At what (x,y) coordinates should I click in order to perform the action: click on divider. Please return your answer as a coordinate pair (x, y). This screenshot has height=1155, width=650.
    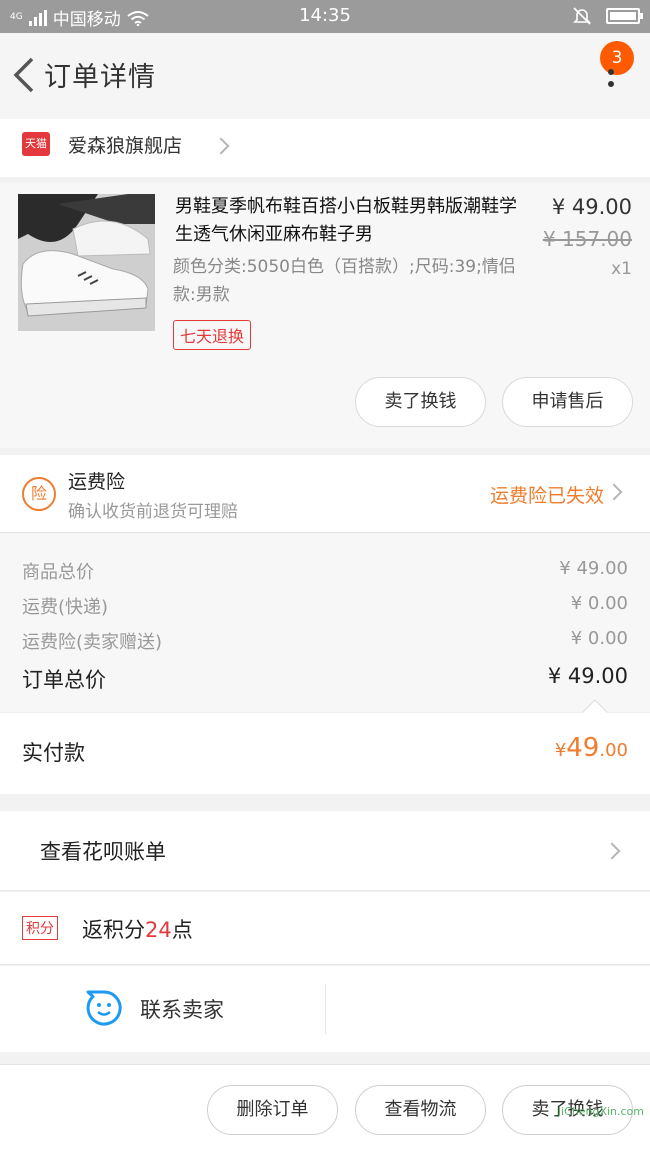
    Looking at the image, I should click on (325, 1009).